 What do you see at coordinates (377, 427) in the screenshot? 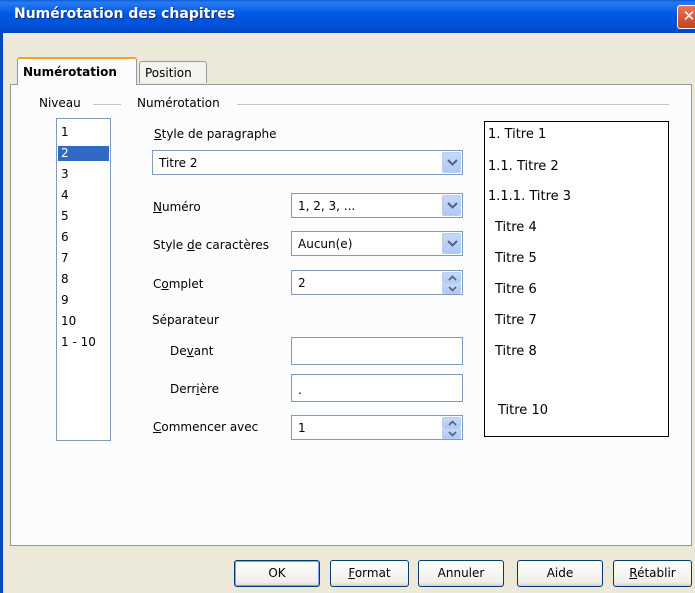
I see `start-spinbox: 1` at bounding box center [377, 427].